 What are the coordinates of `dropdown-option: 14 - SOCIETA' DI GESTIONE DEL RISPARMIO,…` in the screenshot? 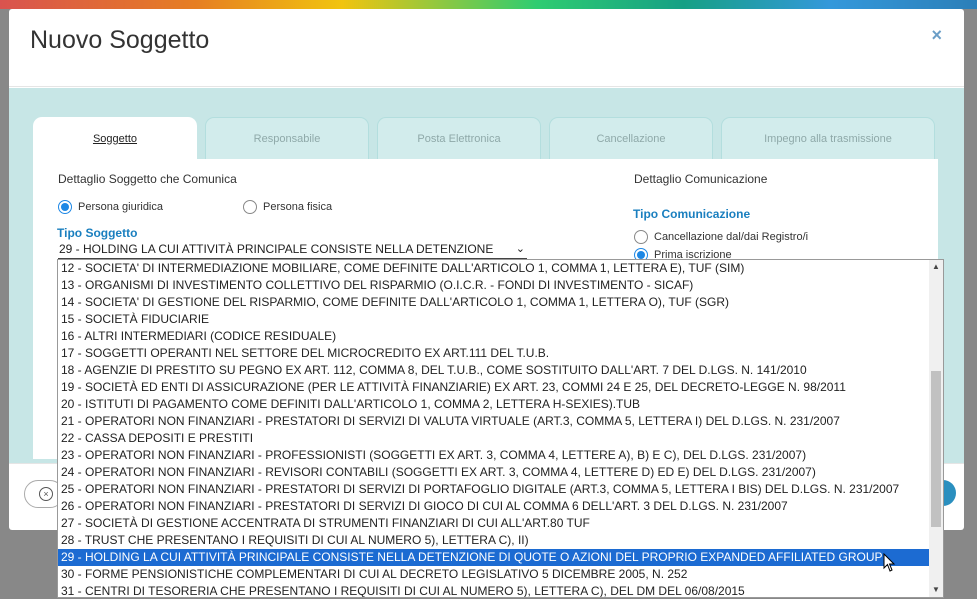 It's located at (494, 302).